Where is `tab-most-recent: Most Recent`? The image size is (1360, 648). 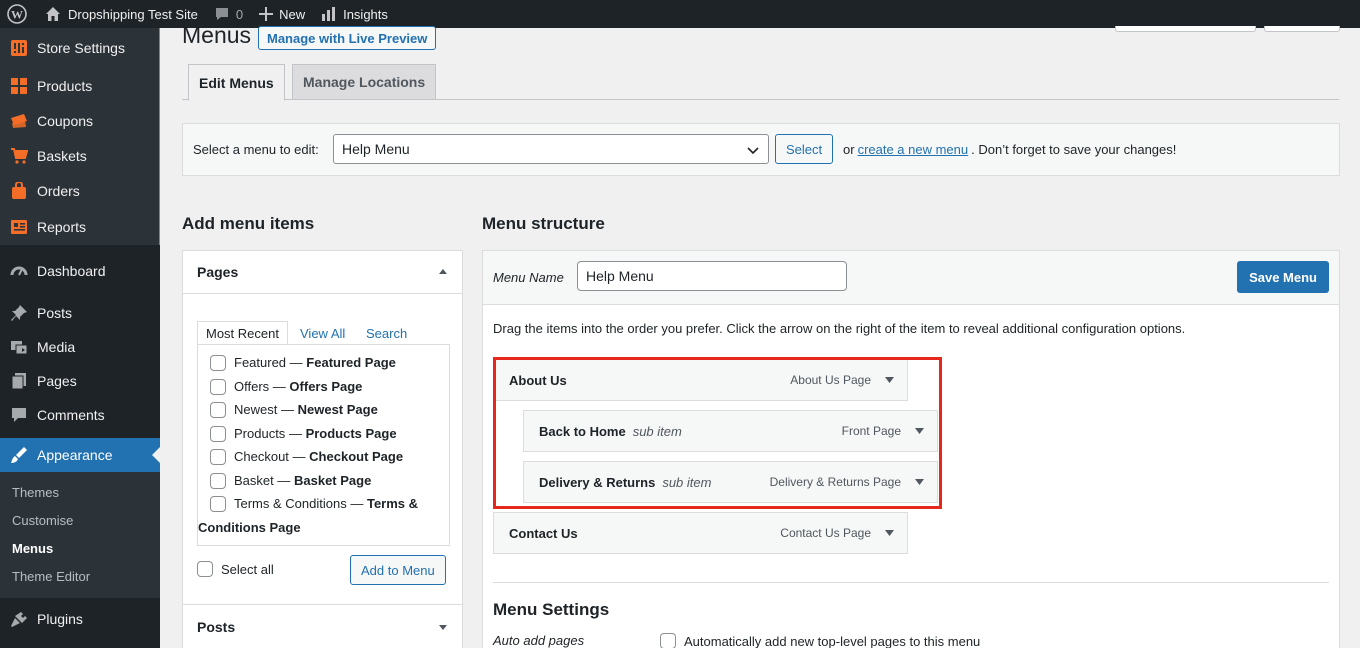 tab-most-recent: Most Recent is located at coordinates (242, 333).